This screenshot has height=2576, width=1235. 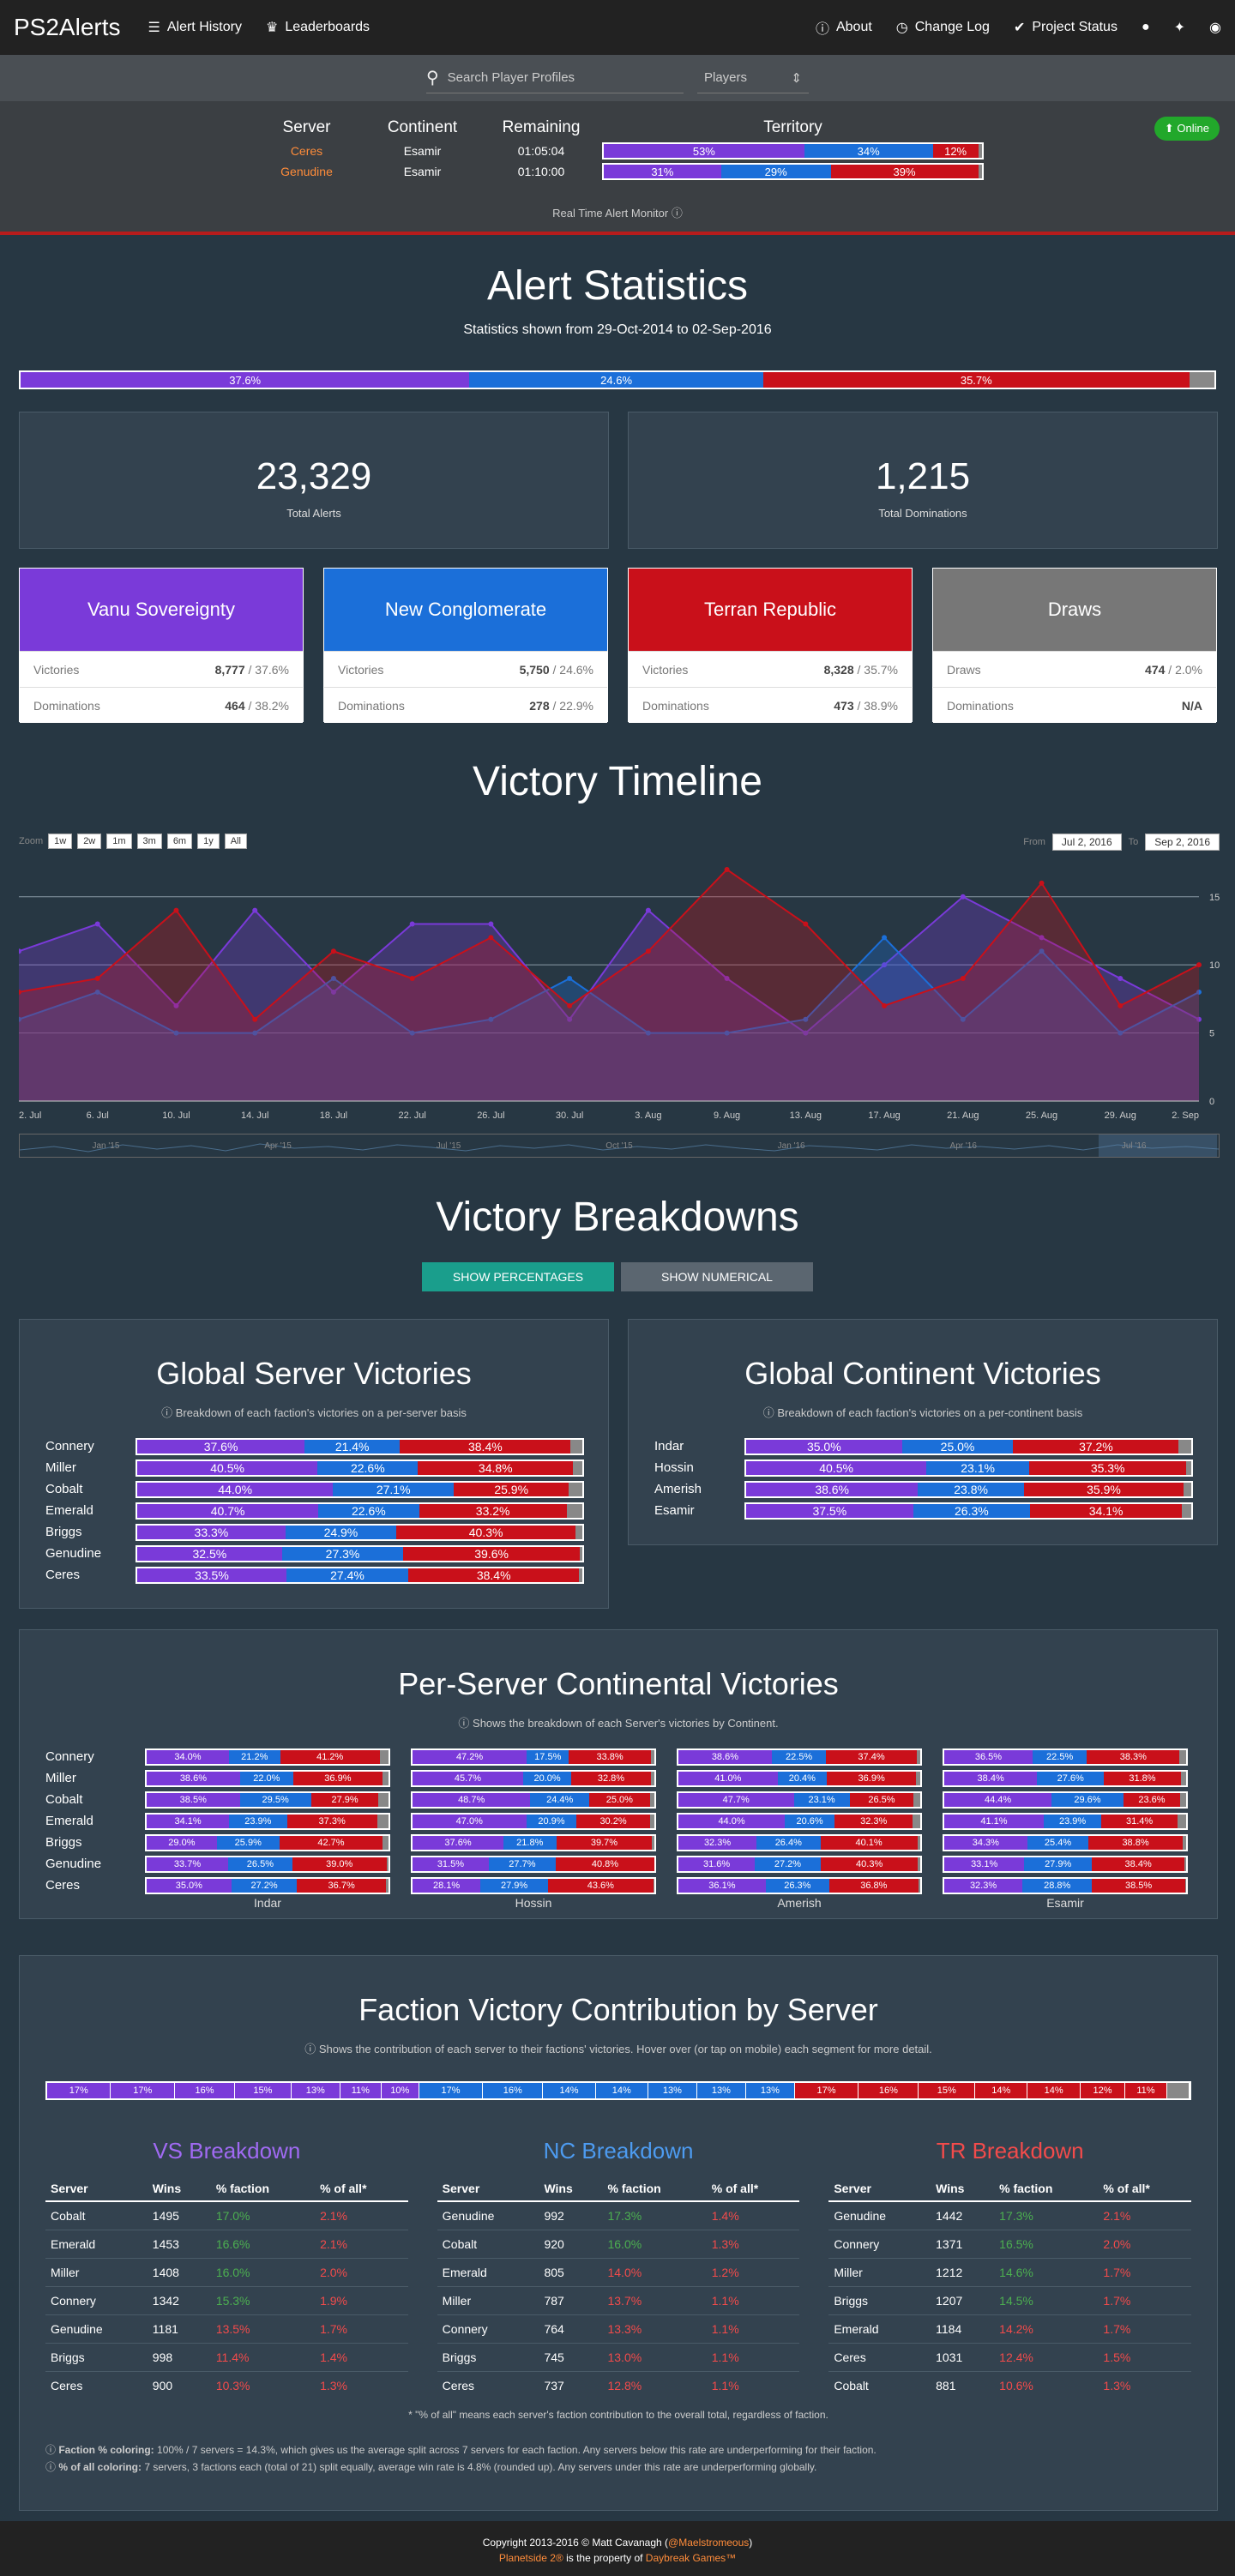 What do you see at coordinates (533, 1757) in the screenshot?
I see `breakdown-bar: 47.2% 17.5% 33.8%` at bounding box center [533, 1757].